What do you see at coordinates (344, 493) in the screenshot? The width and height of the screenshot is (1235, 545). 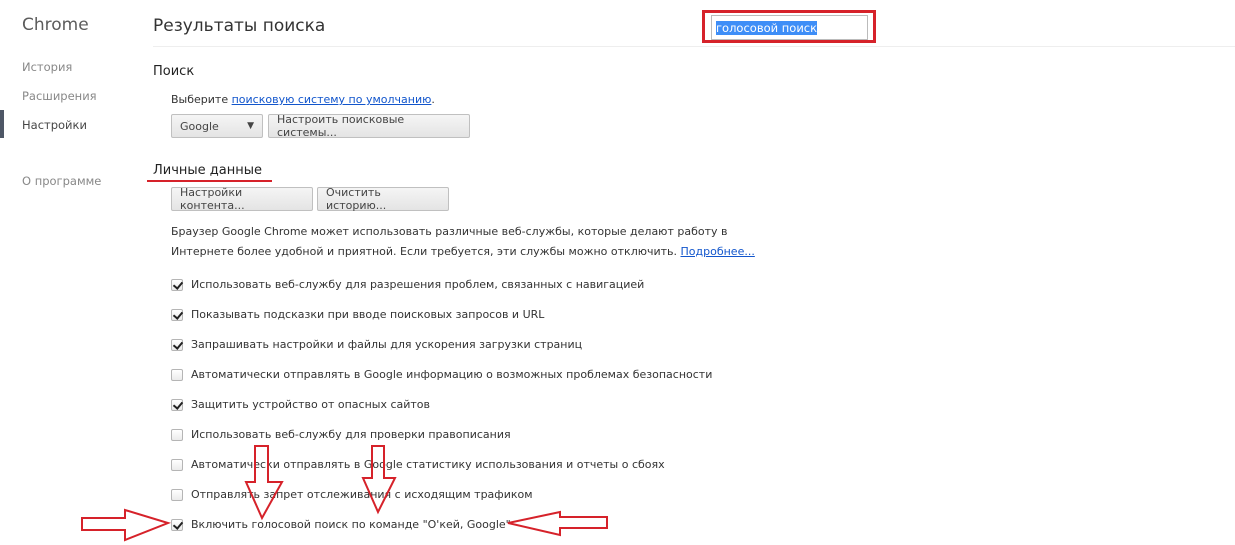 I see `annotation-arrows` at bounding box center [344, 493].